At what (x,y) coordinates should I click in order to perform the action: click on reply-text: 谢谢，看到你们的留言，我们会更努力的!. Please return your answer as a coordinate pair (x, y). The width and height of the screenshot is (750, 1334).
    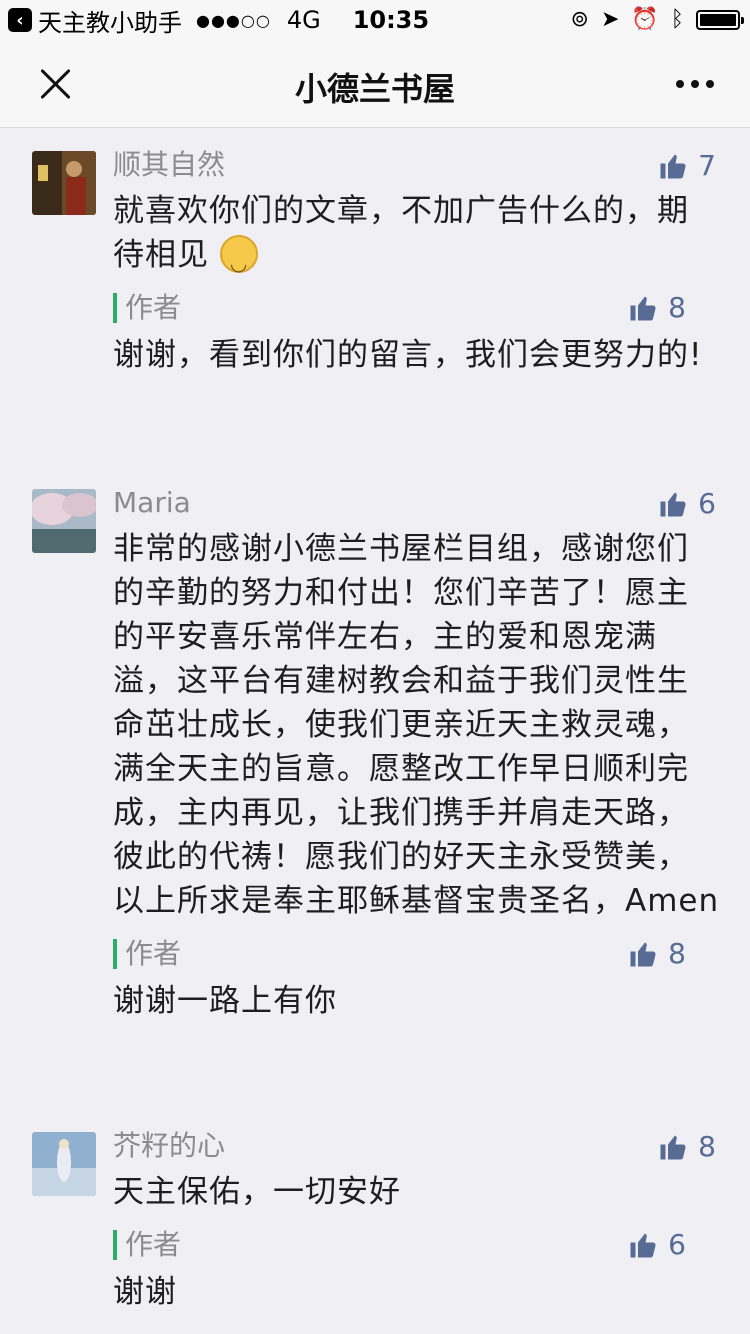
    Looking at the image, I should click on (408, 355).